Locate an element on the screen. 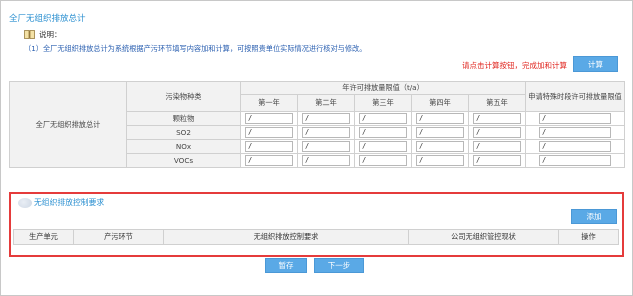 Image resolution: width=633 pixels, height=296 pixels. year-header: 第三年 is located at coordinates (383, 103).